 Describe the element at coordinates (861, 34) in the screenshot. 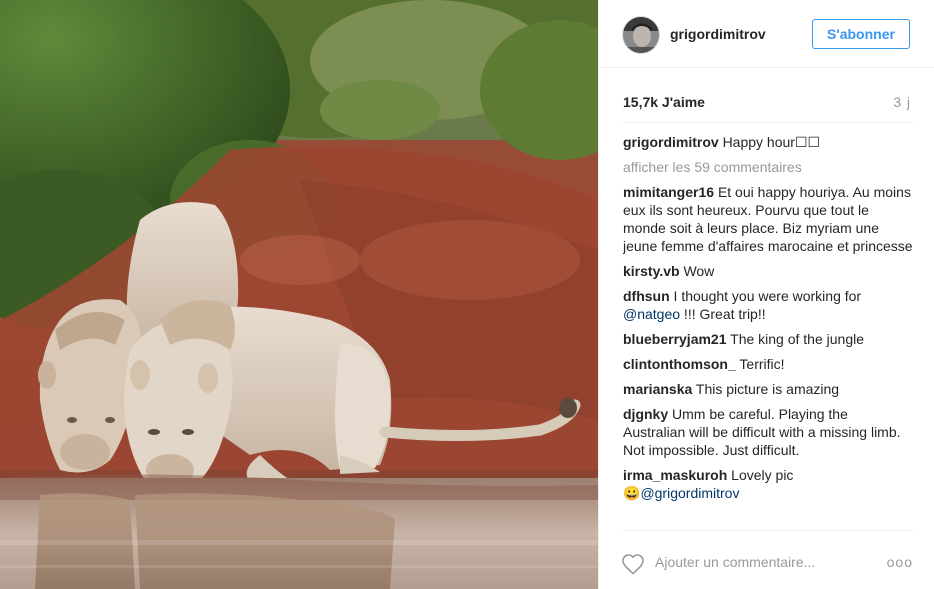

I see `follow-button: S'abonner` at that location.